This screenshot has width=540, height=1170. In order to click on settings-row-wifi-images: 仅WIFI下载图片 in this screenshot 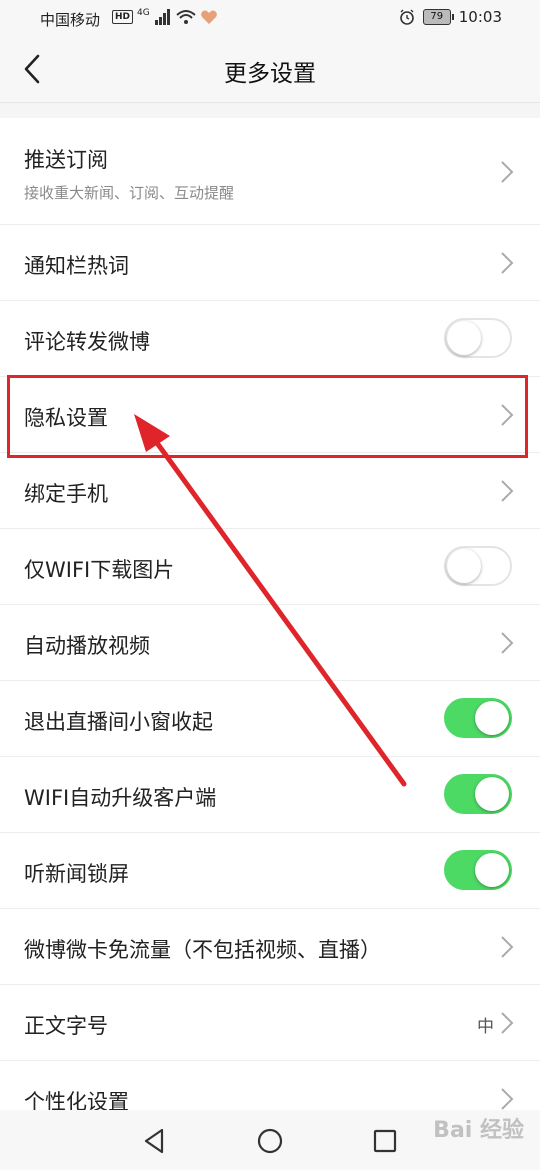, I will do `click(270, 567)`.